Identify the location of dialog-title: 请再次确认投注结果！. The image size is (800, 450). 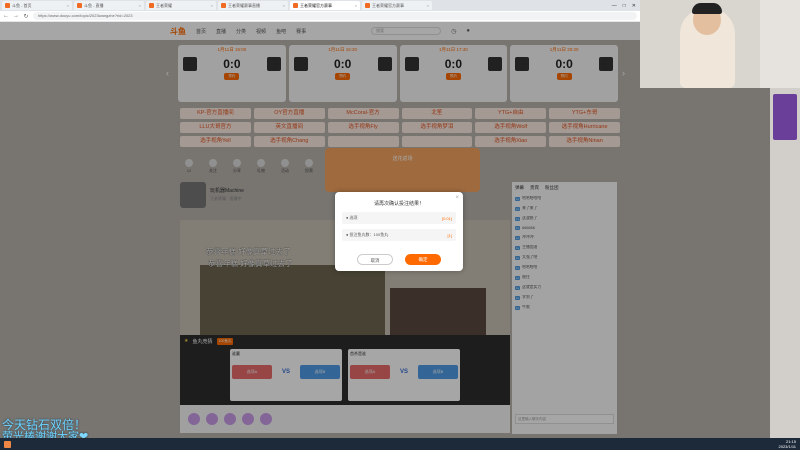
(398, 204).